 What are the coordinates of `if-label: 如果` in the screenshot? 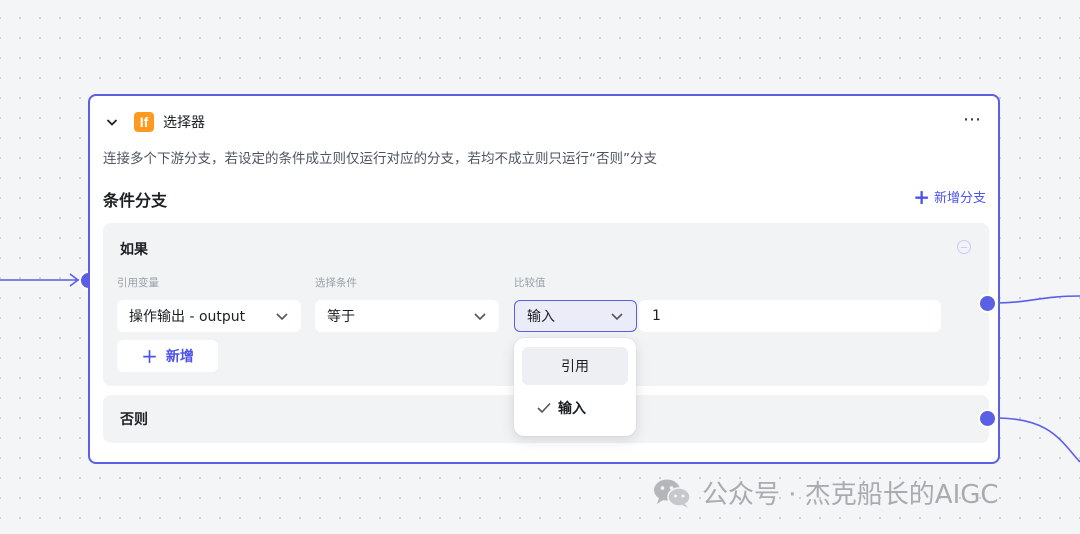 It's located at (134, 250).